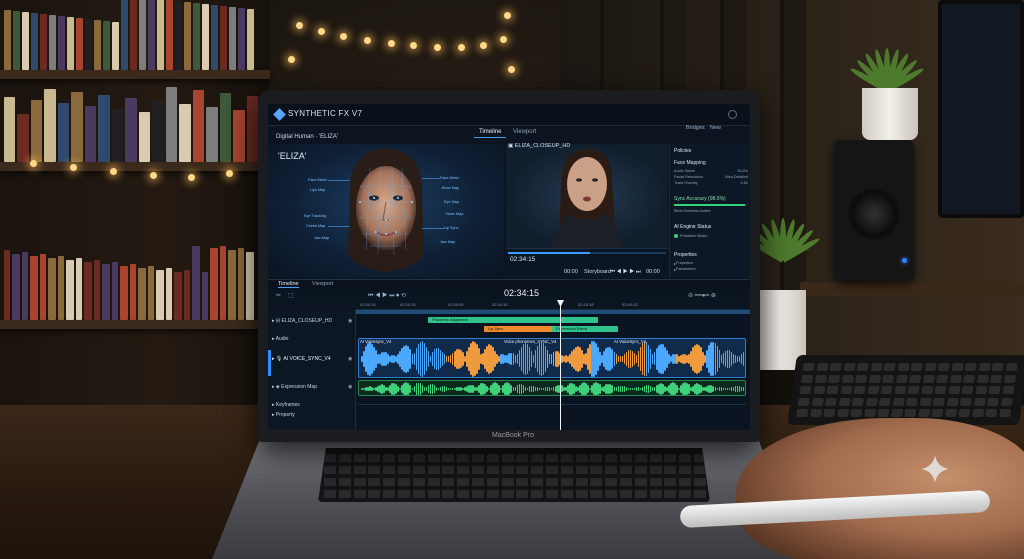 This screenshot has width=1024, height=559. Describe the element at coordinates (307, 137) in the screenshot. I see `viewer-label: Digital Human · 'ELIZA'` at that location.